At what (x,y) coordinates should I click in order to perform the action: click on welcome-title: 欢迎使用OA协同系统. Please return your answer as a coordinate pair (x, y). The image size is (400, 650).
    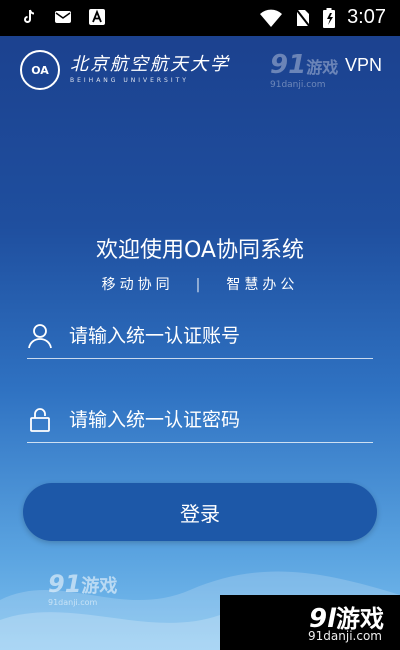
    Looking at the image, I should click on (200, 250).